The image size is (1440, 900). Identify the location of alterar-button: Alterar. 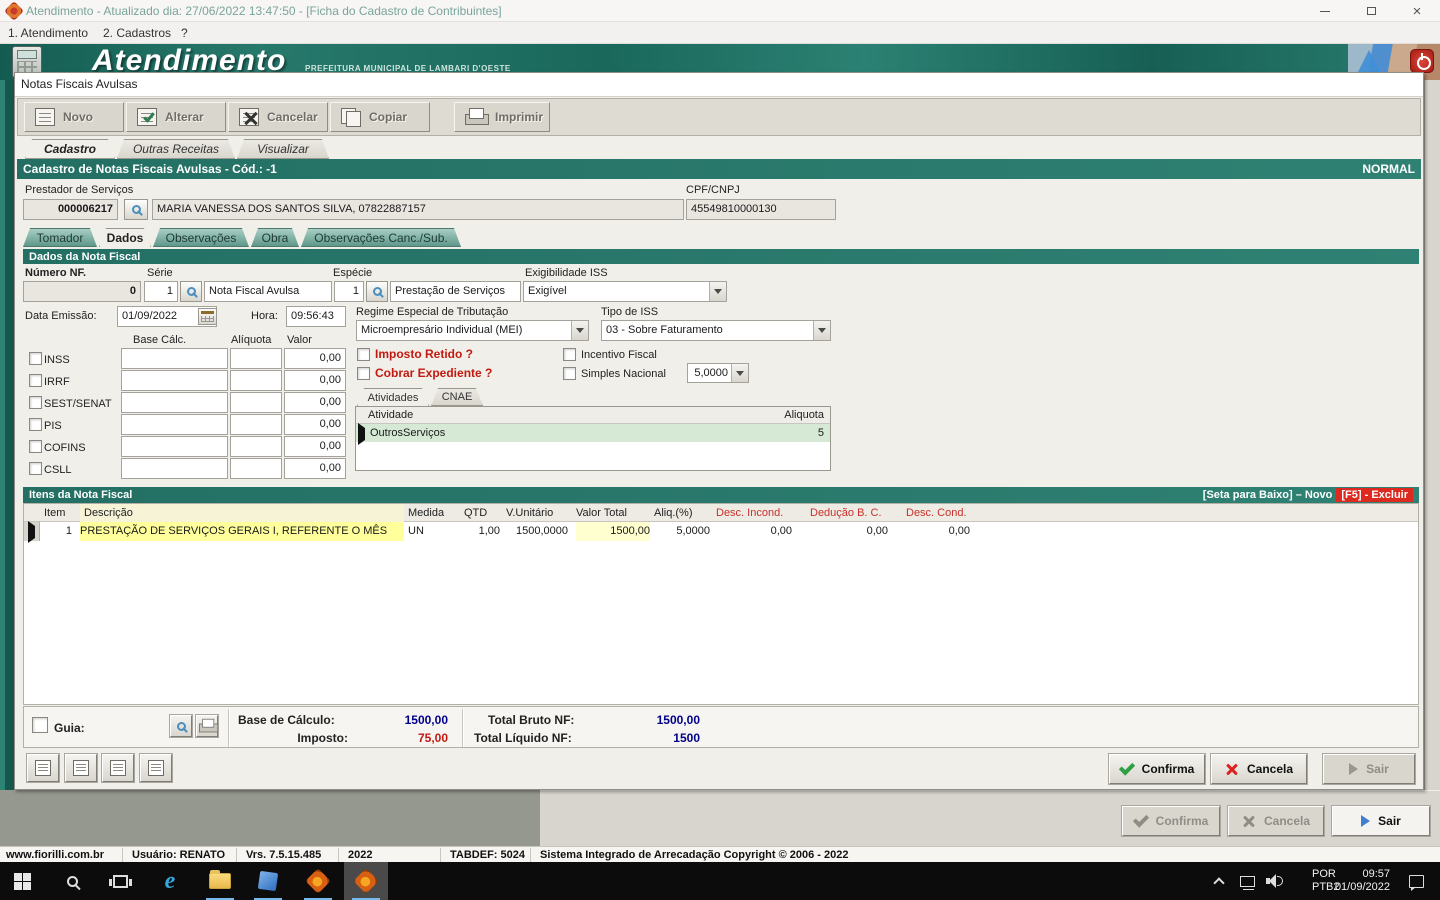
(176, 117).